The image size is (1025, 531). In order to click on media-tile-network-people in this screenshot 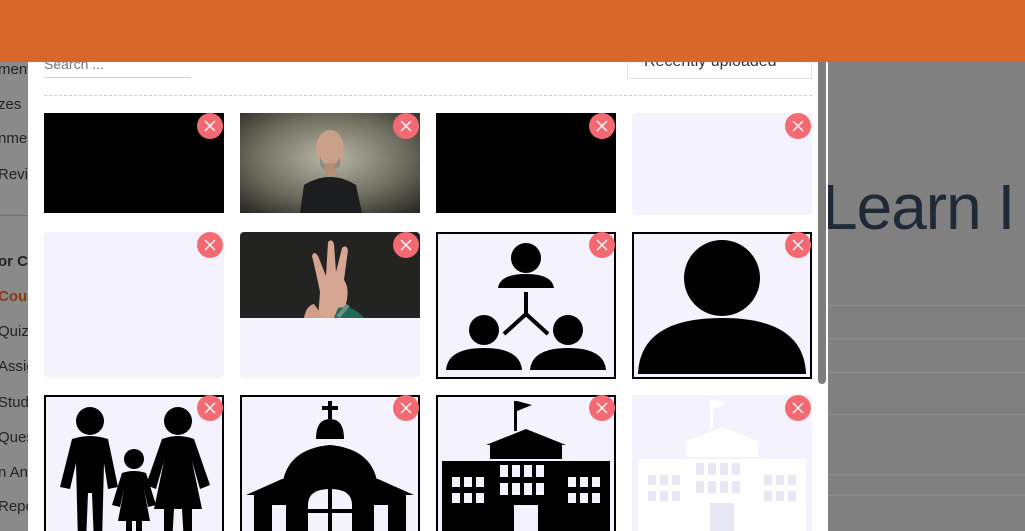, I will do `click(526, 305)`.